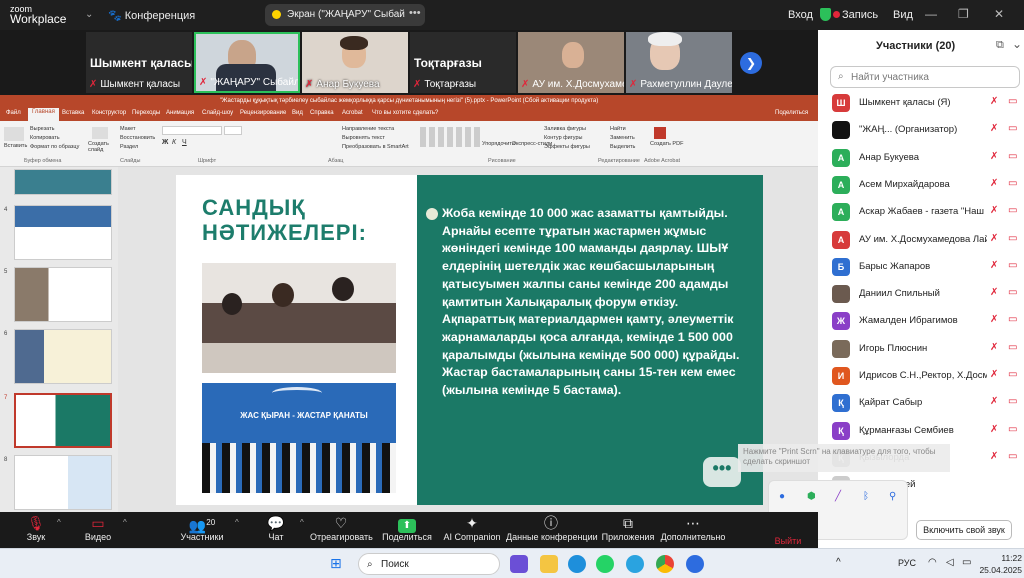 This screenshot has width=1024, height=578. What do you see at coordinates (472, 528) in the screenshot?
I see `ai-companion-button: ✦ AI Companion` at bounding box center [472, 528].